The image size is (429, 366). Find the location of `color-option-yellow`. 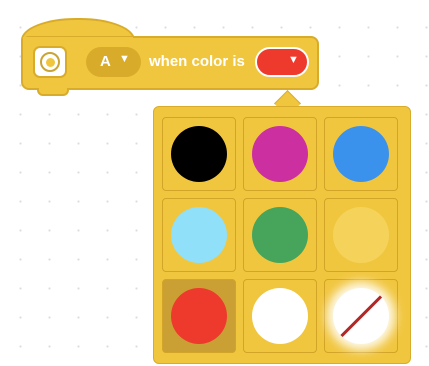

color-option-yellow is located at coordinates (361, 235).